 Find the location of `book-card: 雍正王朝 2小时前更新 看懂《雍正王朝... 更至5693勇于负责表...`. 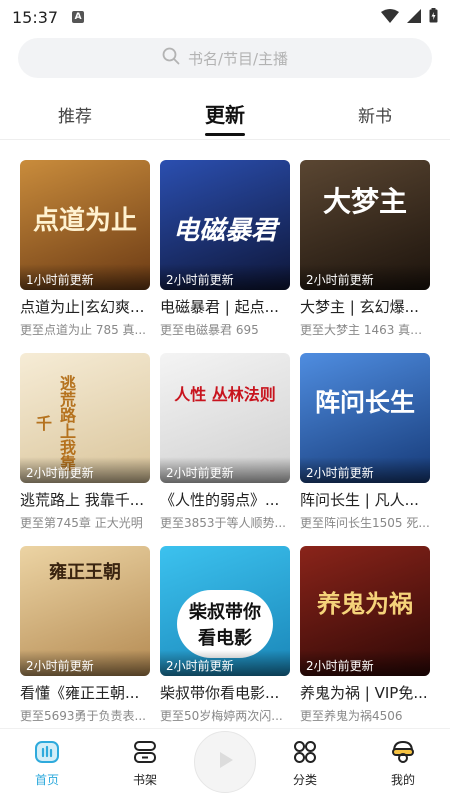

book-card: 雍正王朝 2小时前更新 看懂《雍正王朝... 更至5693勇于负责表... is located at coordinates (85, 635).